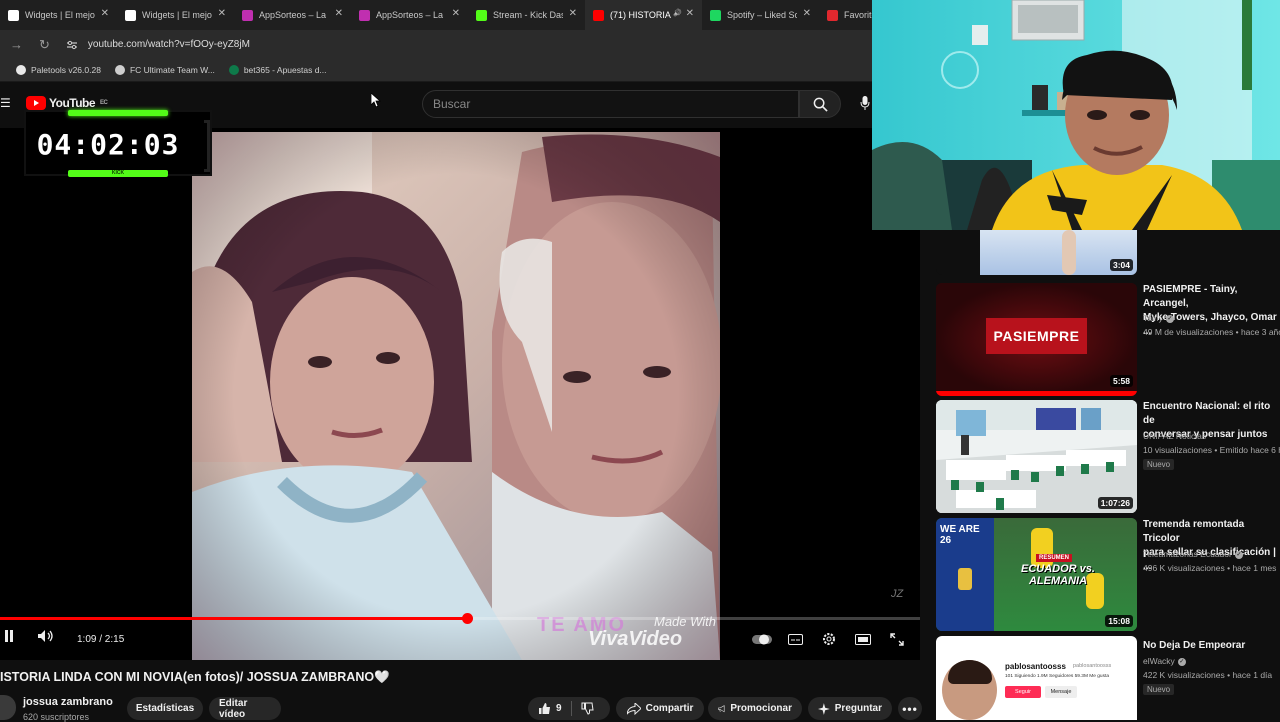 The height and width of the screenshot is (722, 1280). What do you see at coordinates (1211, 646) in the screenshot?
I see `recommendation-title: No Deja De Empeorar` at bounding box center [1211, 646].